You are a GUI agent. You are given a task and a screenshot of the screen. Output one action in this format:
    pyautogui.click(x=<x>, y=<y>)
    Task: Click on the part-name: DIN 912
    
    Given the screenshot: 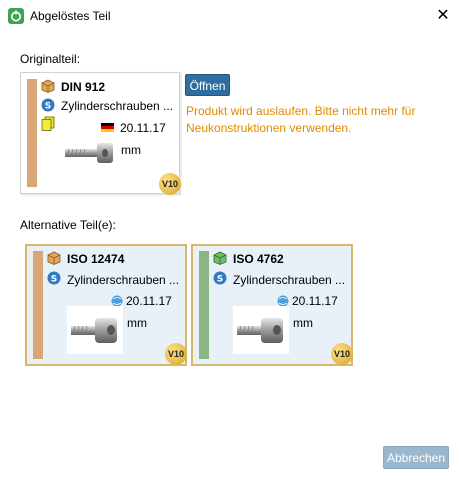 What is the action you would take?
    pyautogui.click(x=83, y=87)
    